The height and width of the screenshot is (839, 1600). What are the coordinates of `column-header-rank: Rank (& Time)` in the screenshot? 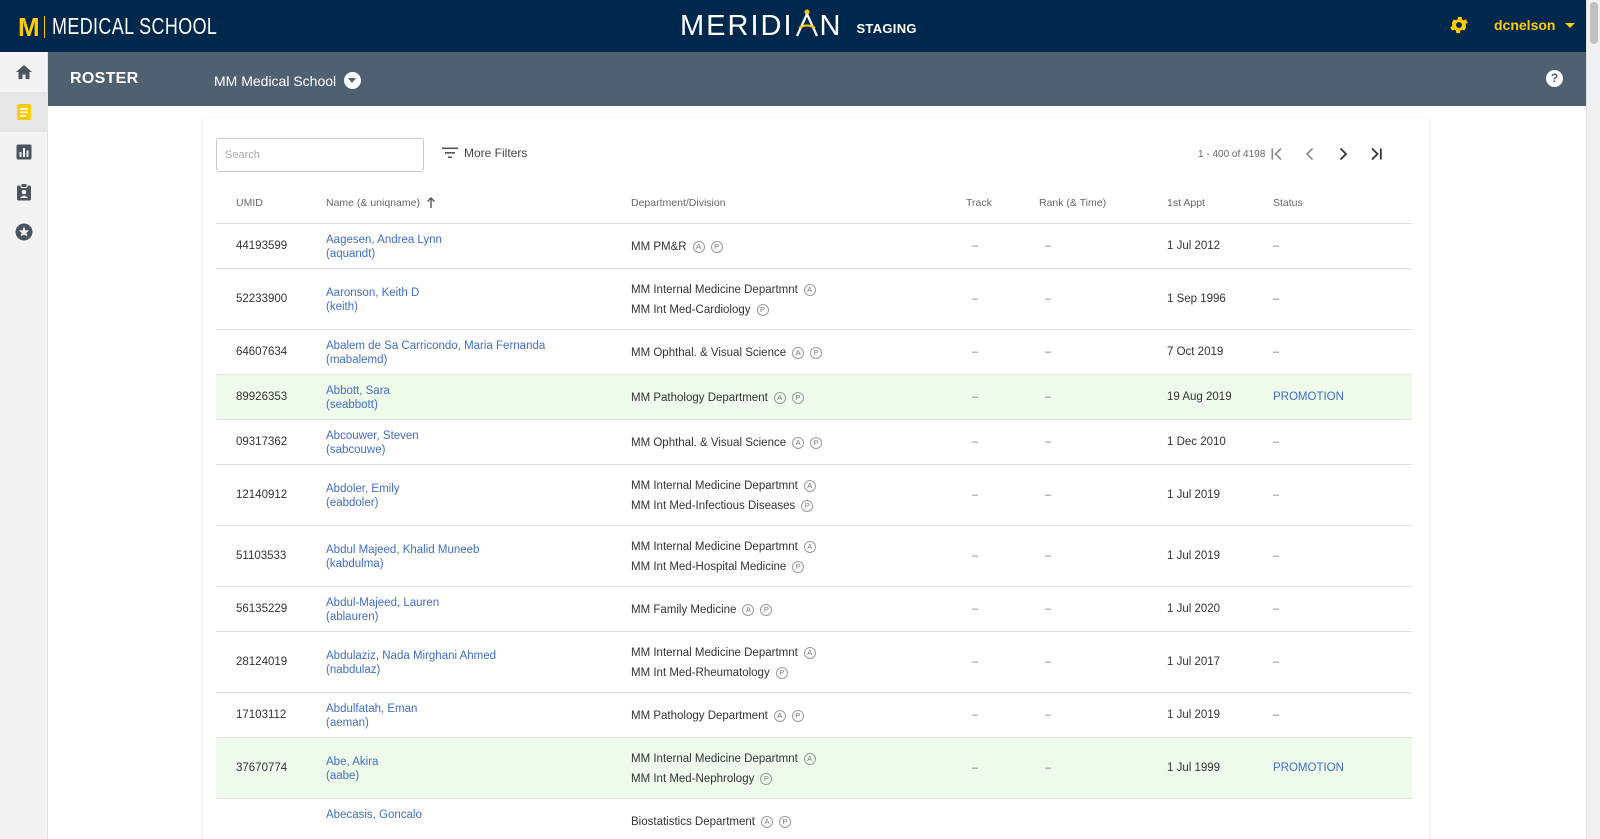 It's located at (1072, 203).